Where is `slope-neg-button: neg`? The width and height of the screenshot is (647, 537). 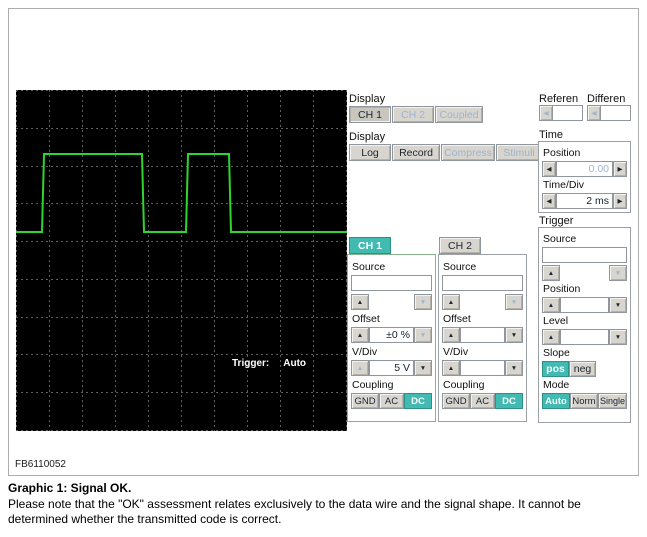 slope-neg-button: neg is located at coordinates (582, 369).